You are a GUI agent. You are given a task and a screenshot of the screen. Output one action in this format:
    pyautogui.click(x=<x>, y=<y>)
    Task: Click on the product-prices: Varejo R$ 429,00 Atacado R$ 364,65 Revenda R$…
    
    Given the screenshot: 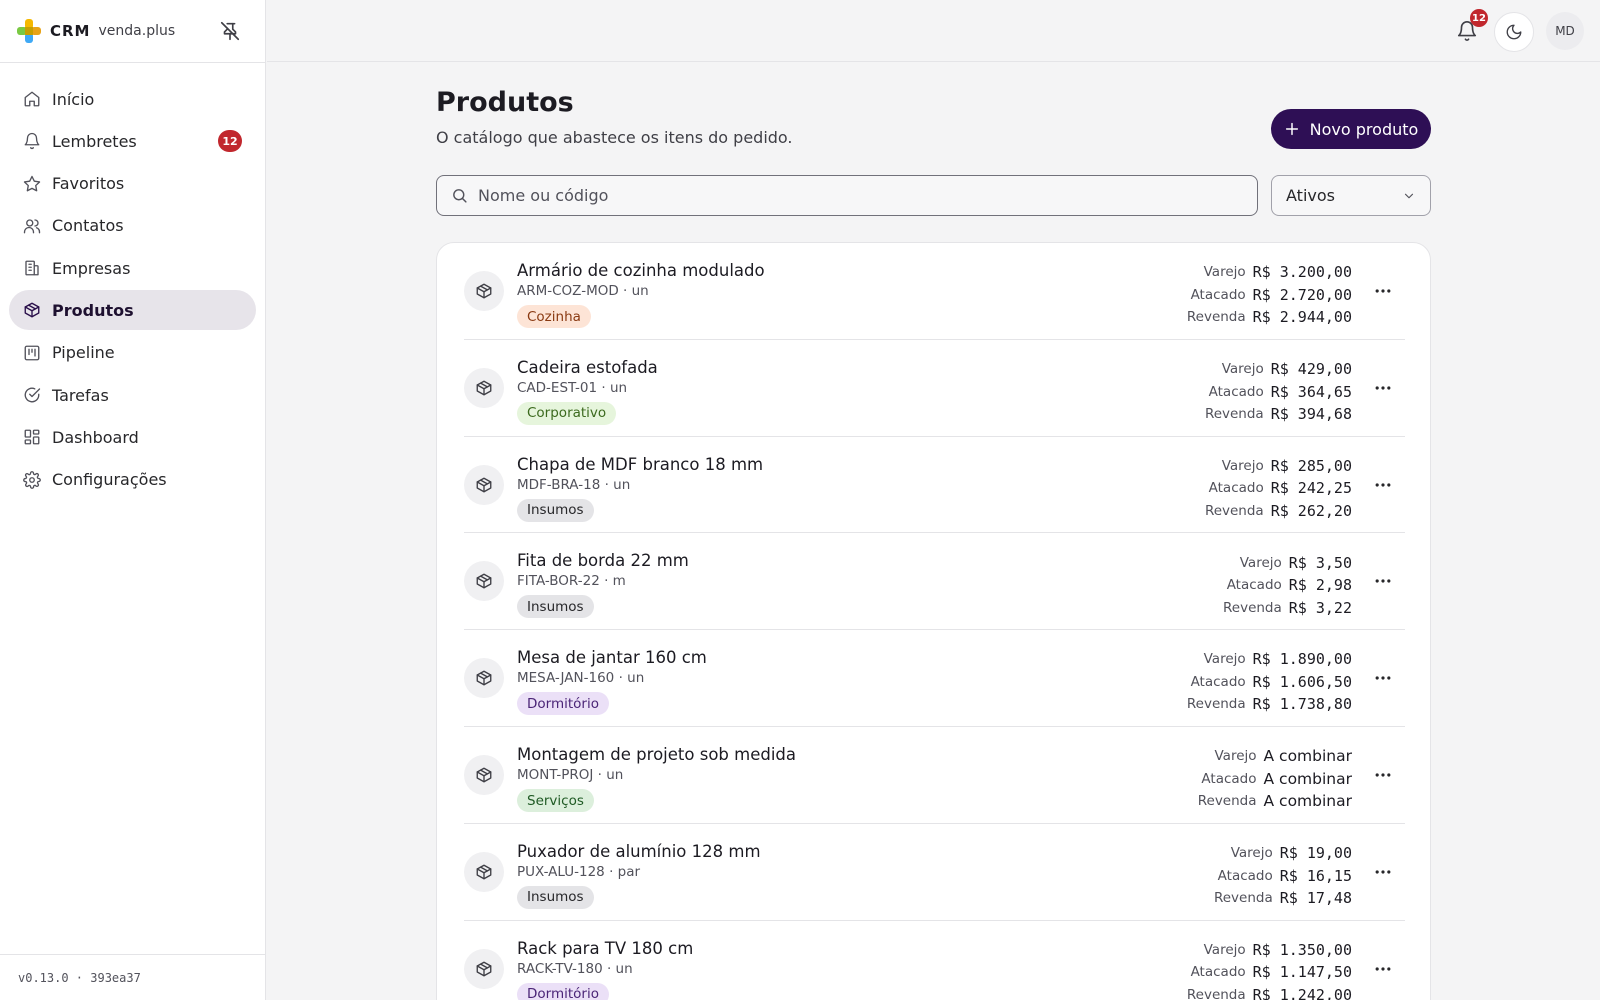 What is the action you would take?
    pyautogui.click(x=1222, y=392)
    